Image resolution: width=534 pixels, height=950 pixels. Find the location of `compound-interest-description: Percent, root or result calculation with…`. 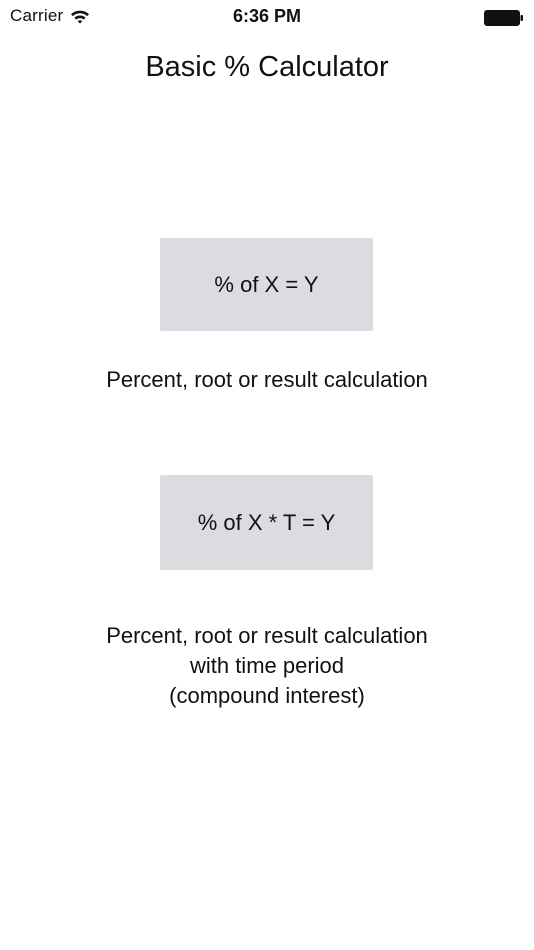

compound-interest-description: Percent, root or result calculation with… is located at coordinates (267, 666).